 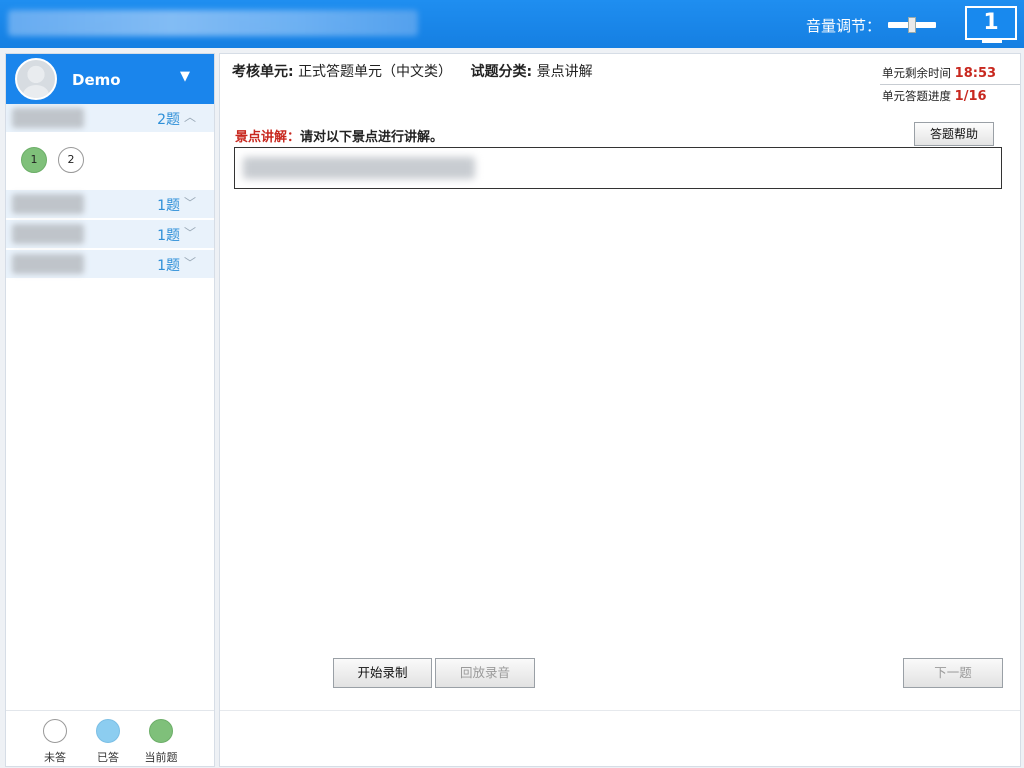 What do you see at coordinates (844, 26) in the screenshot?
I see `volume-label: 音量调节：` at bounding box center [844, 26].